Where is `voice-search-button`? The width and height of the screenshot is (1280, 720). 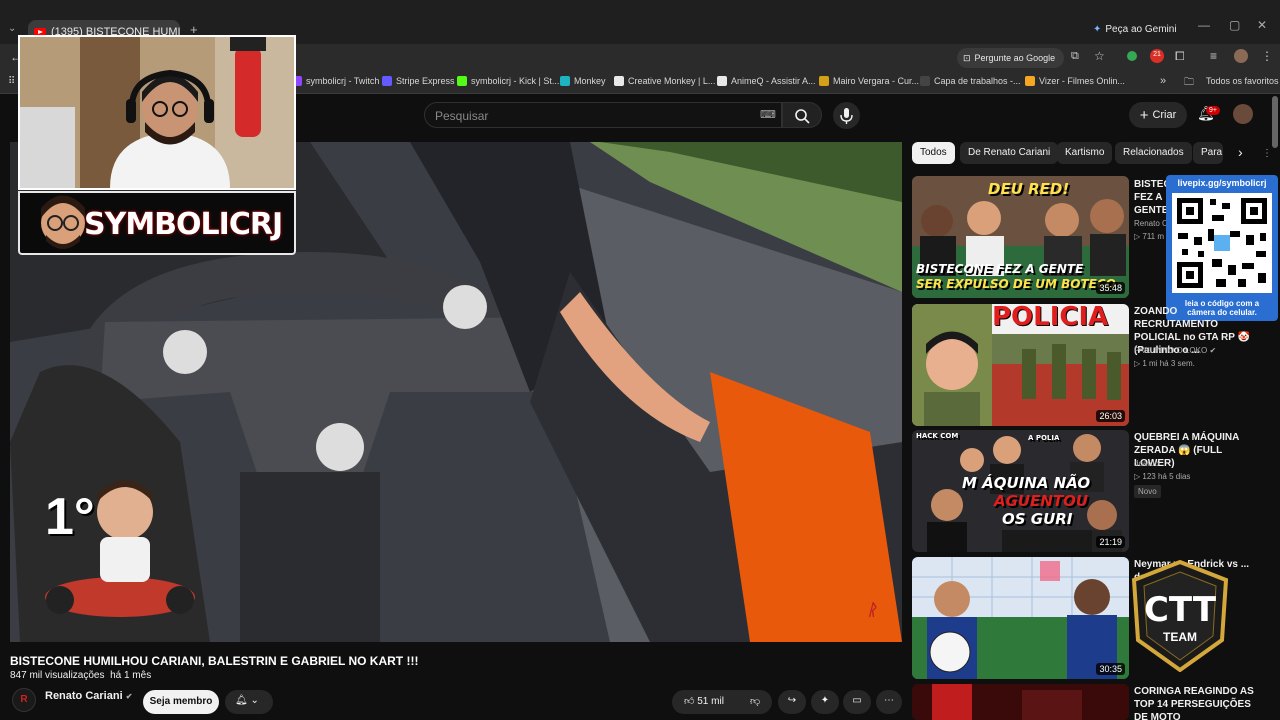
voice-search-button is located at coordinates (846, 115).